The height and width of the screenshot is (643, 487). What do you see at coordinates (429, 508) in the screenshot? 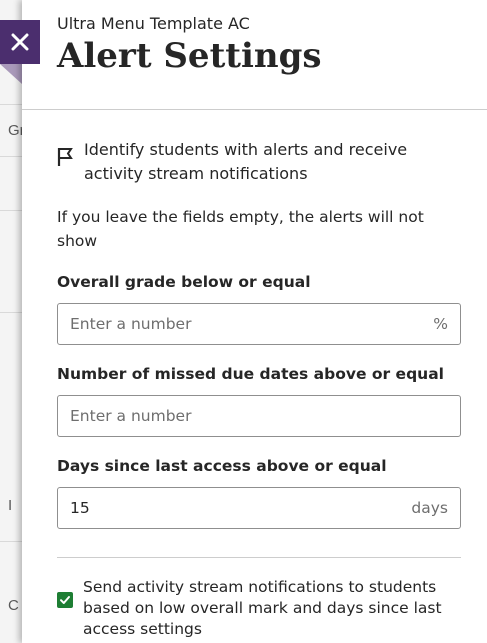
I see `days-suffix: days` at bounding box center [429, 508].